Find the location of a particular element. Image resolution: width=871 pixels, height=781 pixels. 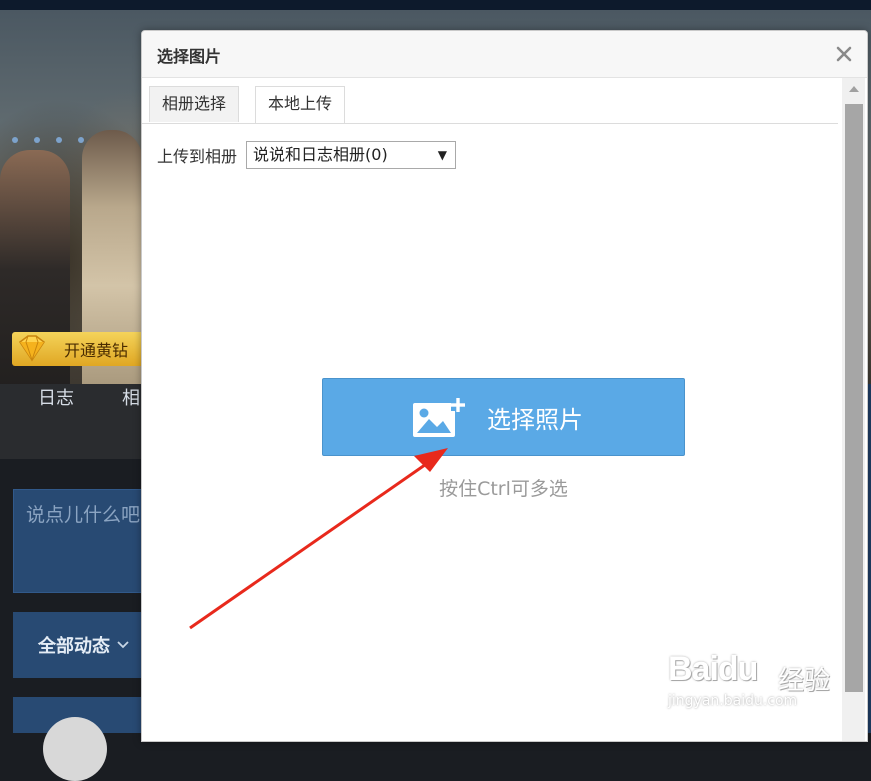

vip-badge: 开通黄钻 is located at coordinates (79, 349).